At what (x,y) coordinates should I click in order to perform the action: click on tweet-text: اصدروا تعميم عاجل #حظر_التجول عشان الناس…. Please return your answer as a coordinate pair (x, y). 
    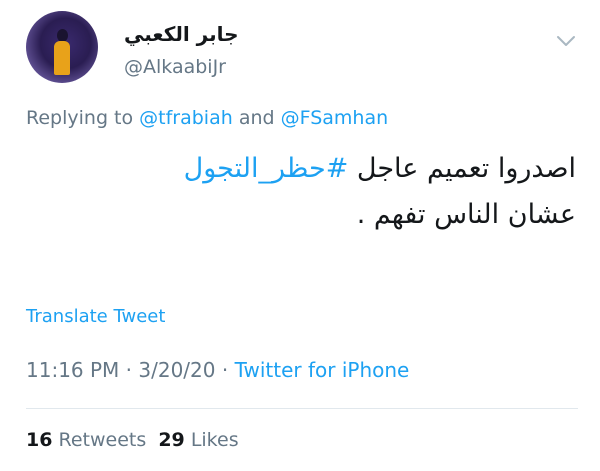
    Looking at the image, I should click on (363, 192).